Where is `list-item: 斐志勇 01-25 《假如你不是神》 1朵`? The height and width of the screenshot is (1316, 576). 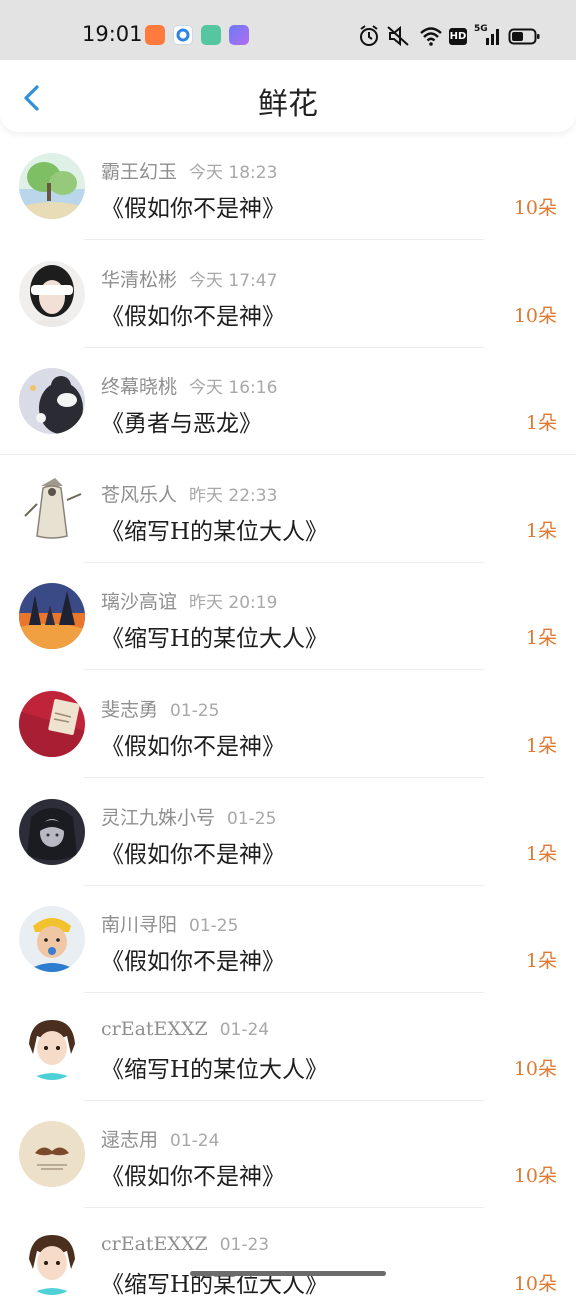 list-item: 斐志勇 01-25 《假如你不是神》 1朵 is located at coordinates (288, 724).